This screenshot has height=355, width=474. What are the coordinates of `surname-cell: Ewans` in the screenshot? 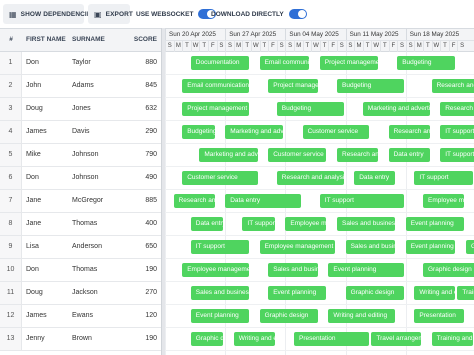 It's located at (83, 315).